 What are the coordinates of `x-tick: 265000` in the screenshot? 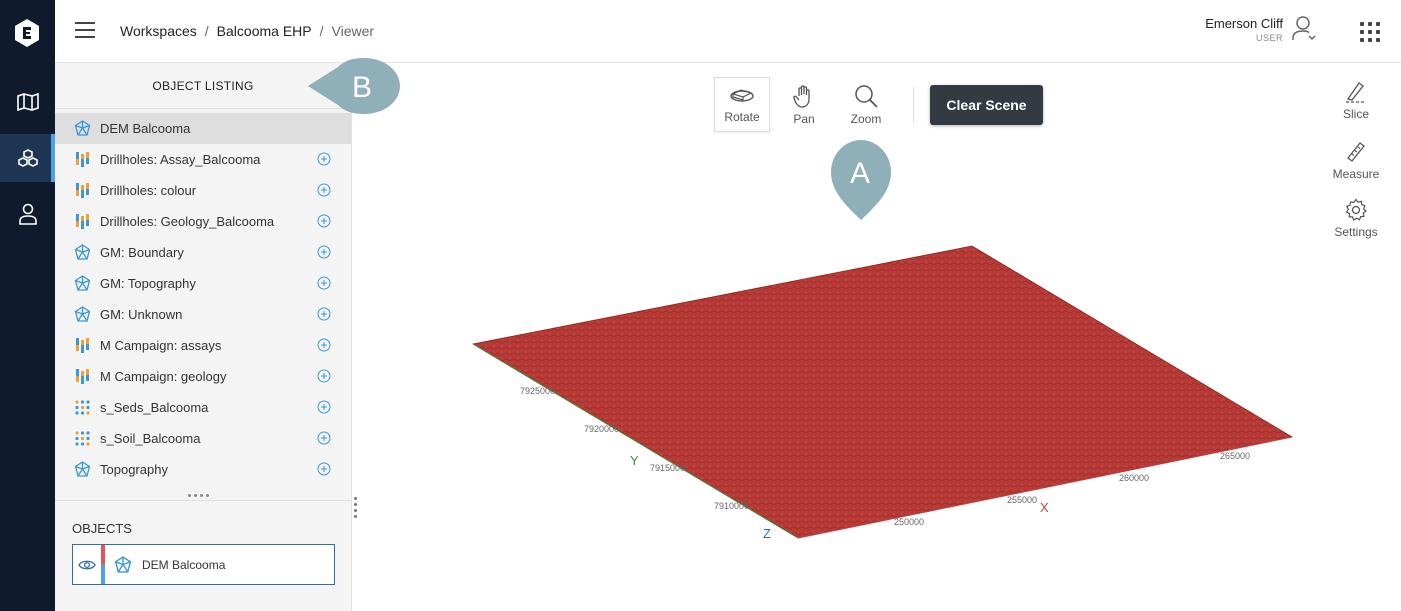 It's located at (1235, 456).